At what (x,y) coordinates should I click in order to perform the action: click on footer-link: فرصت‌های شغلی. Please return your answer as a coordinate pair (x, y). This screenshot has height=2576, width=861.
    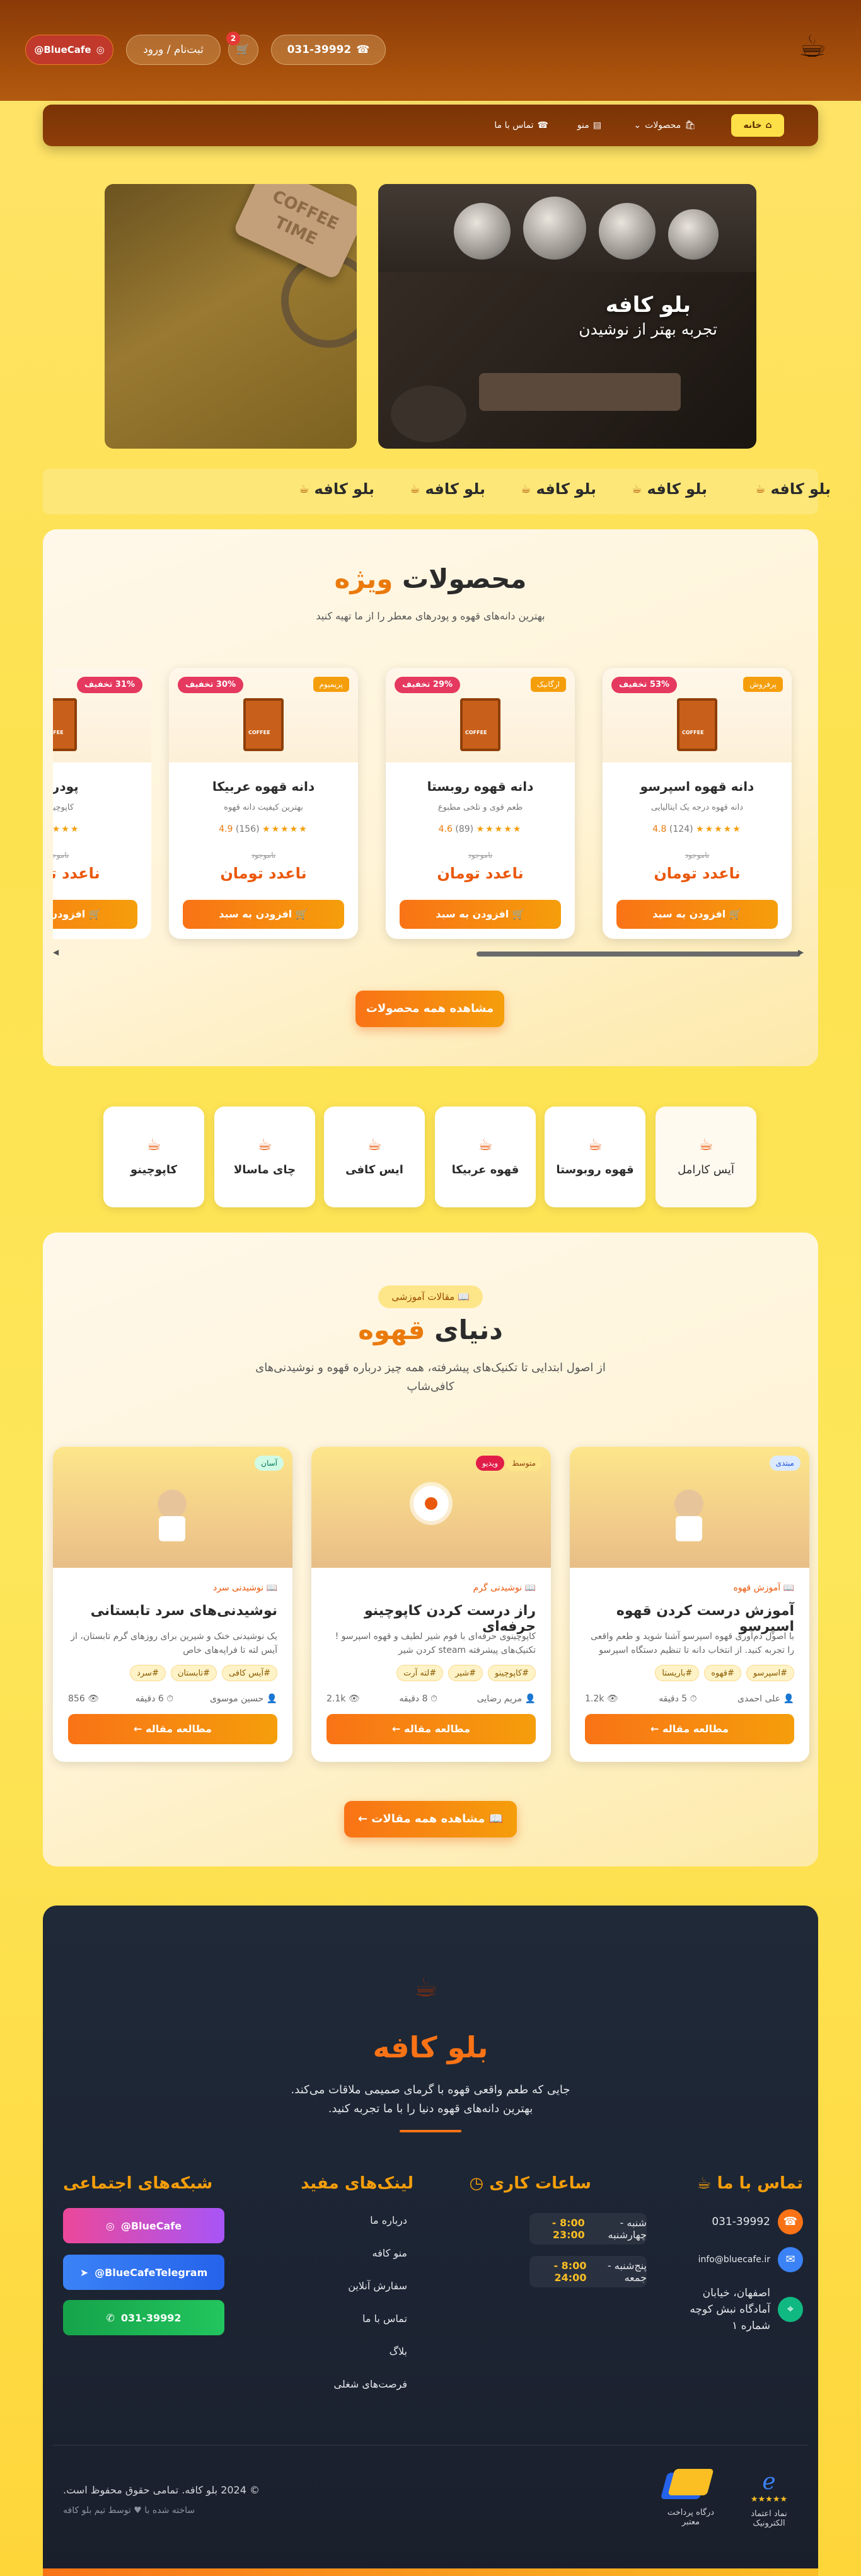
    Looking at the image, I should click on (371, 2384).